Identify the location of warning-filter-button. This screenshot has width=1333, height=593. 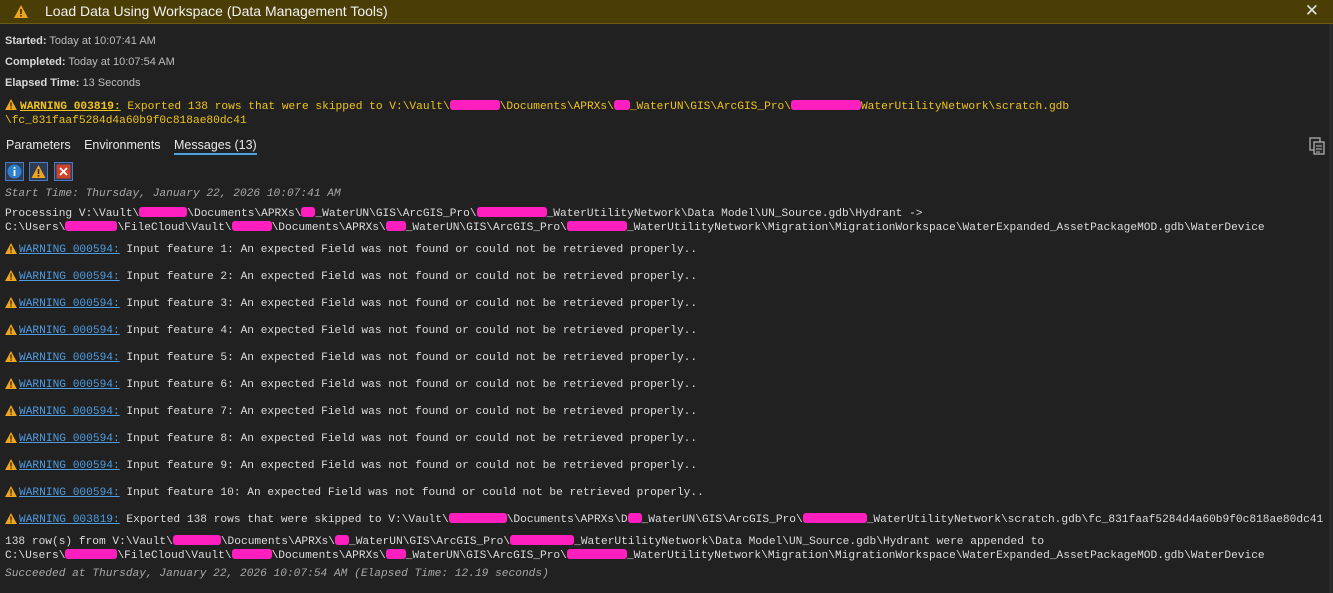
(39, 171).